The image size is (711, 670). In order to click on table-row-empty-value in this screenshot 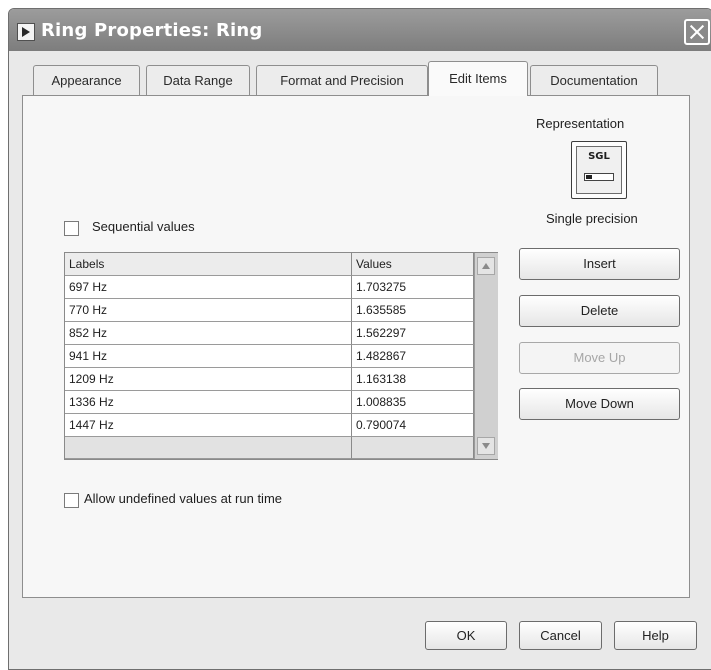, I will do `click(413, 448)`.